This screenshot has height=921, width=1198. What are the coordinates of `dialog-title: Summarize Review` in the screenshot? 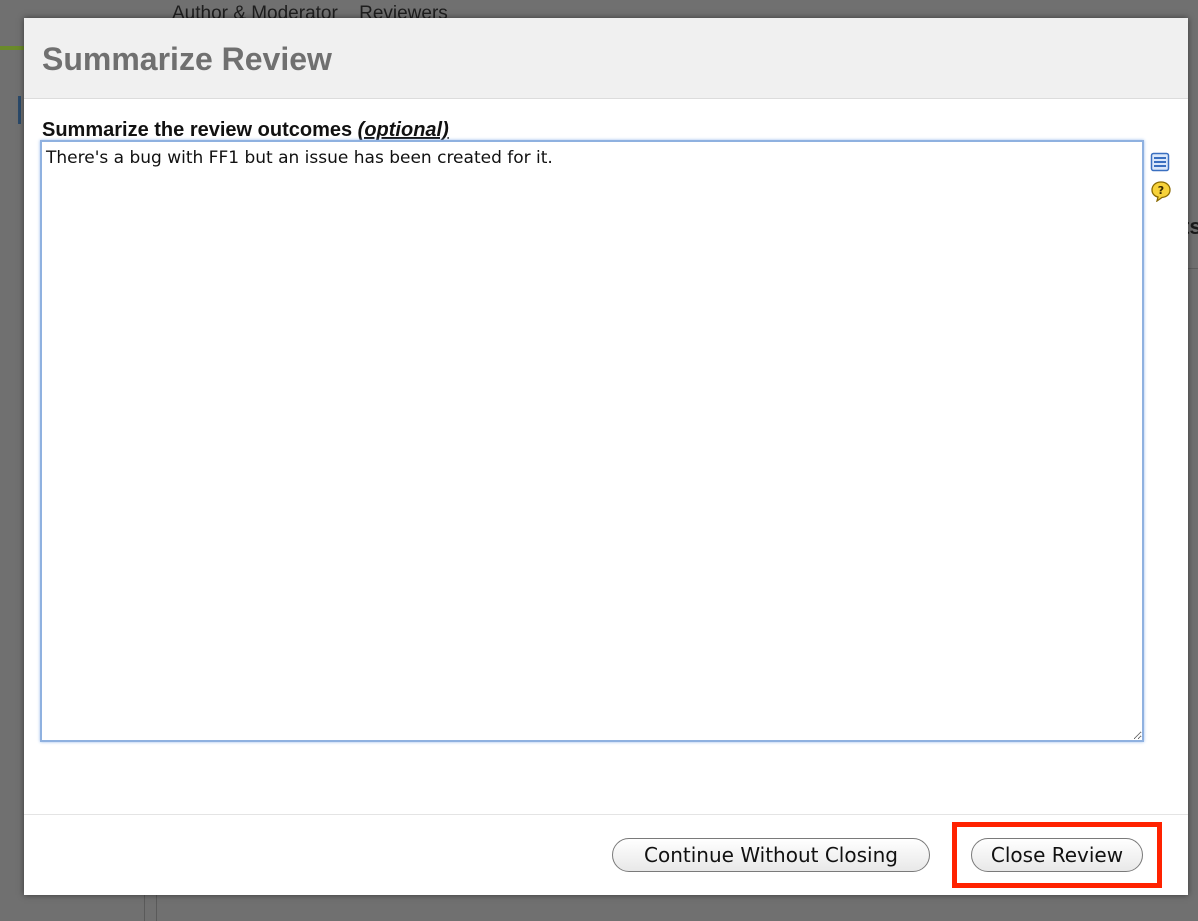 It's located at (187, 59).